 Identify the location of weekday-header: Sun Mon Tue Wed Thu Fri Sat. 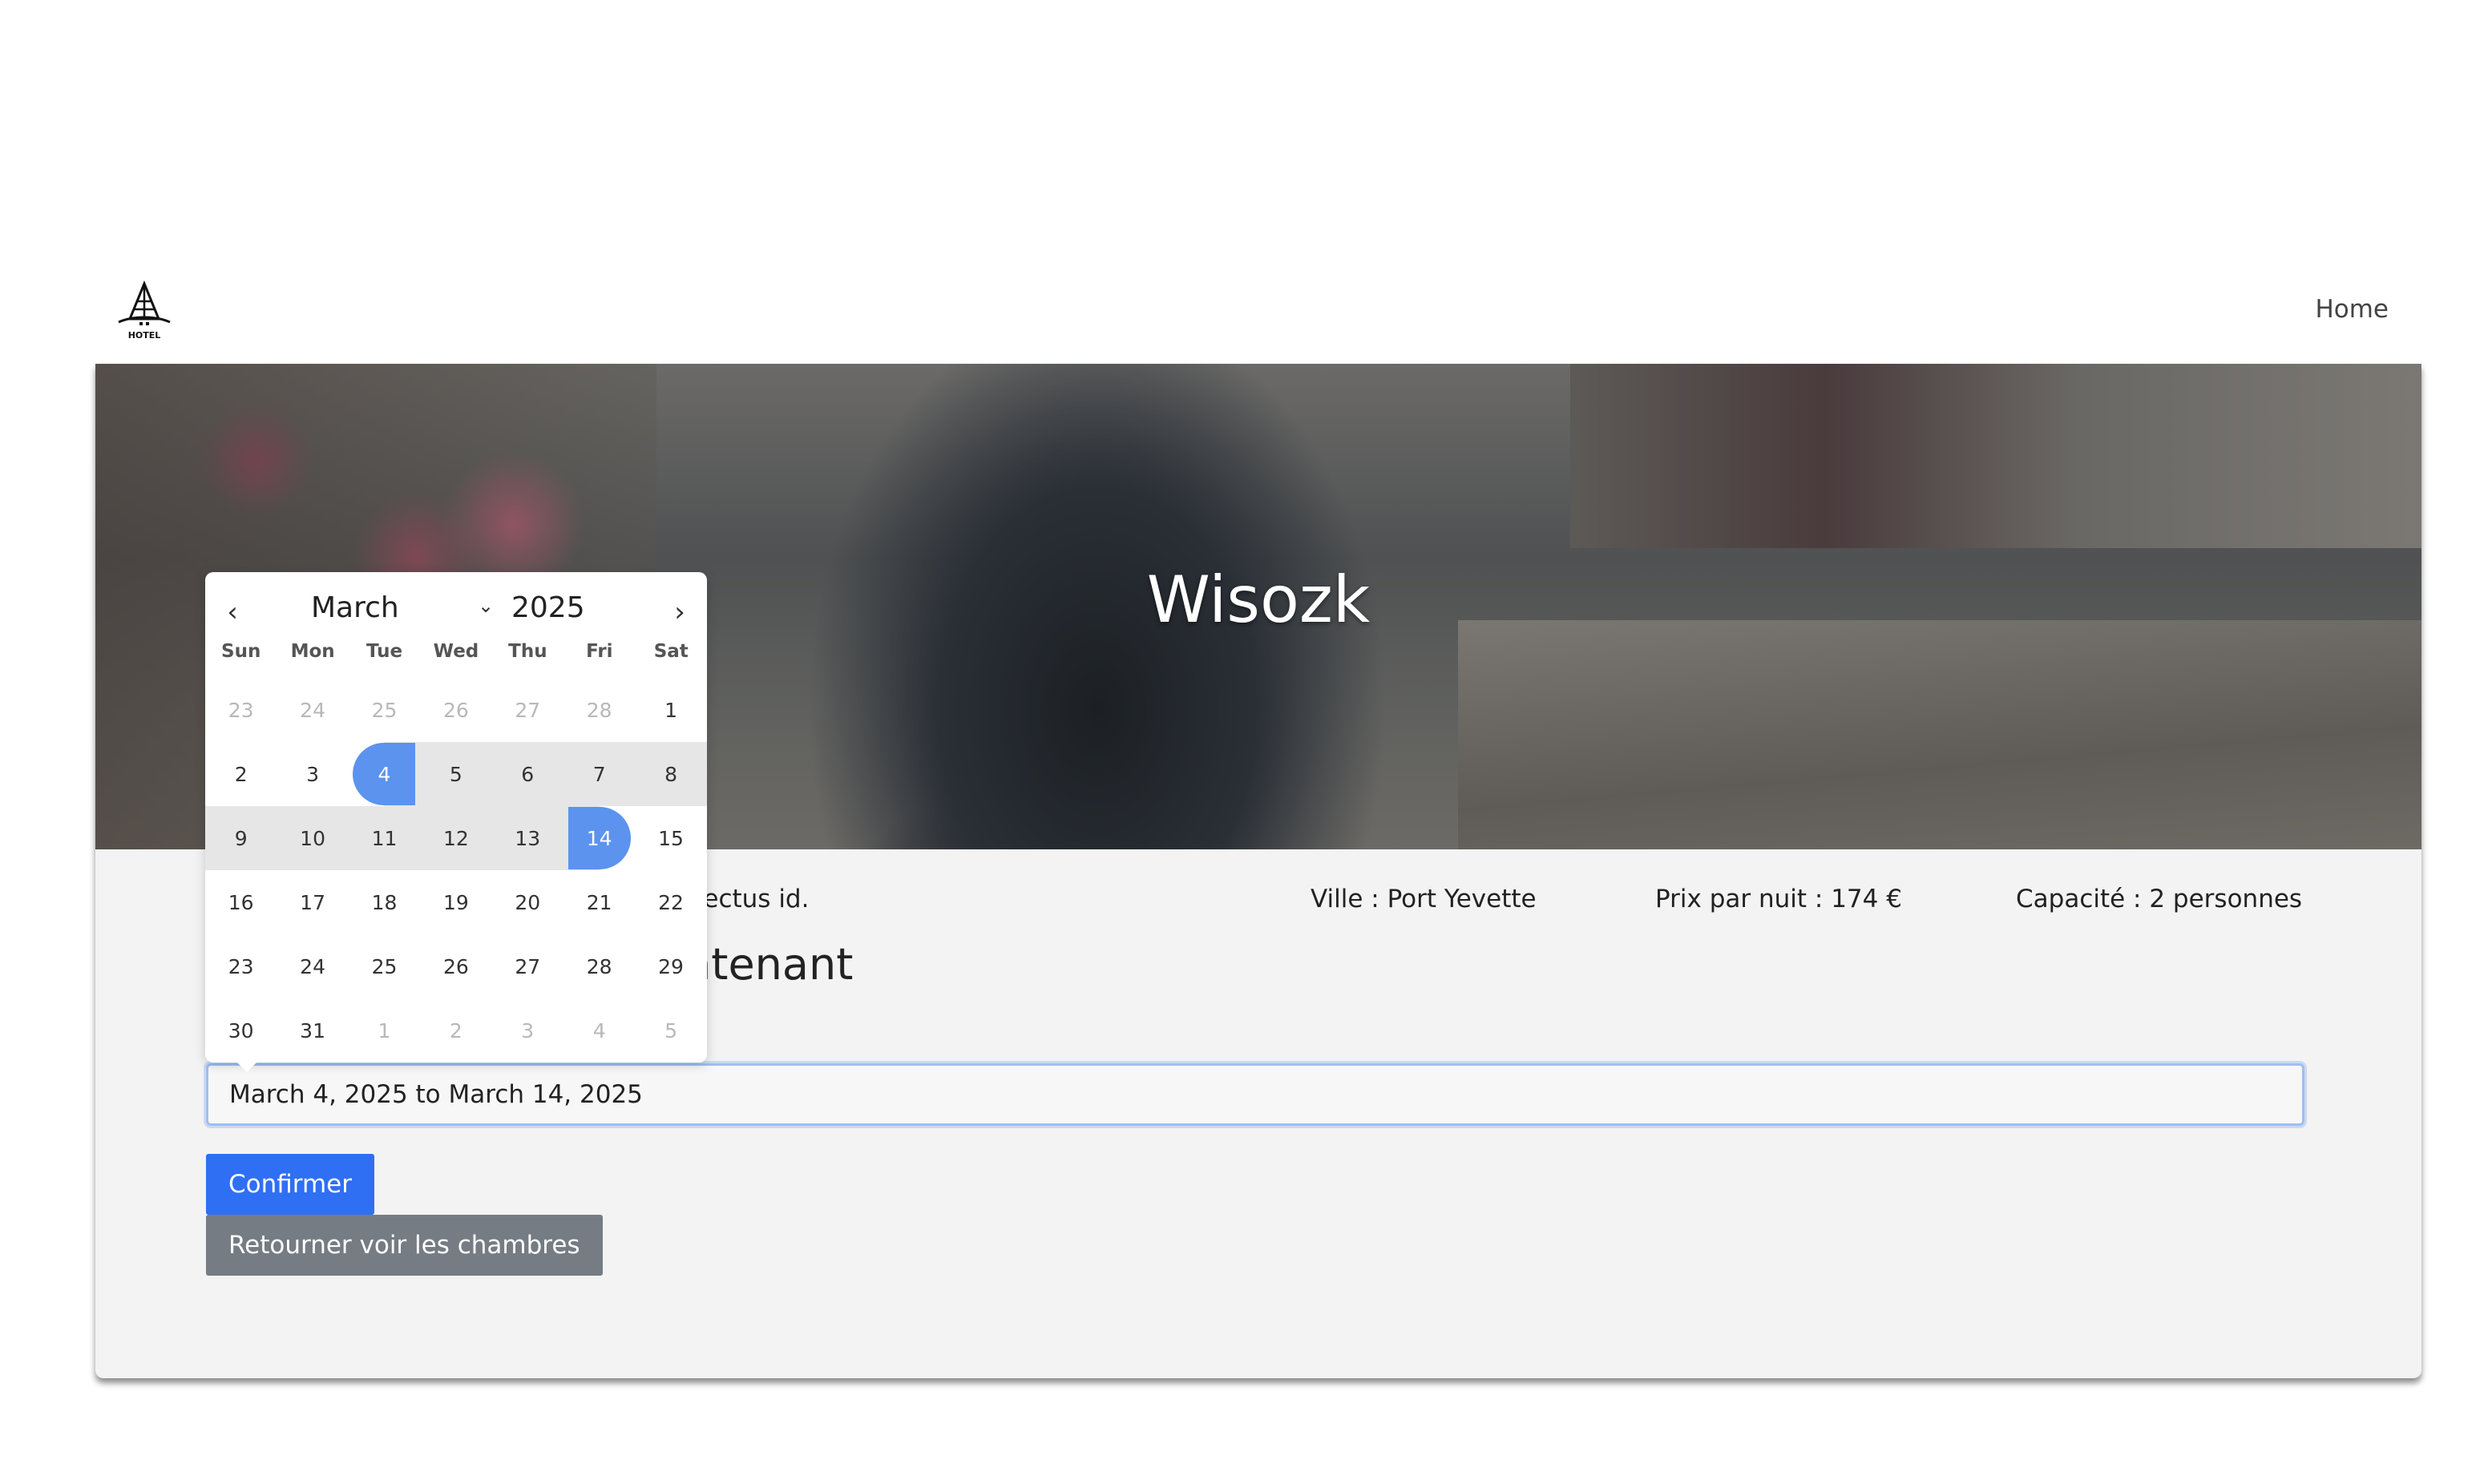
(456, 653).